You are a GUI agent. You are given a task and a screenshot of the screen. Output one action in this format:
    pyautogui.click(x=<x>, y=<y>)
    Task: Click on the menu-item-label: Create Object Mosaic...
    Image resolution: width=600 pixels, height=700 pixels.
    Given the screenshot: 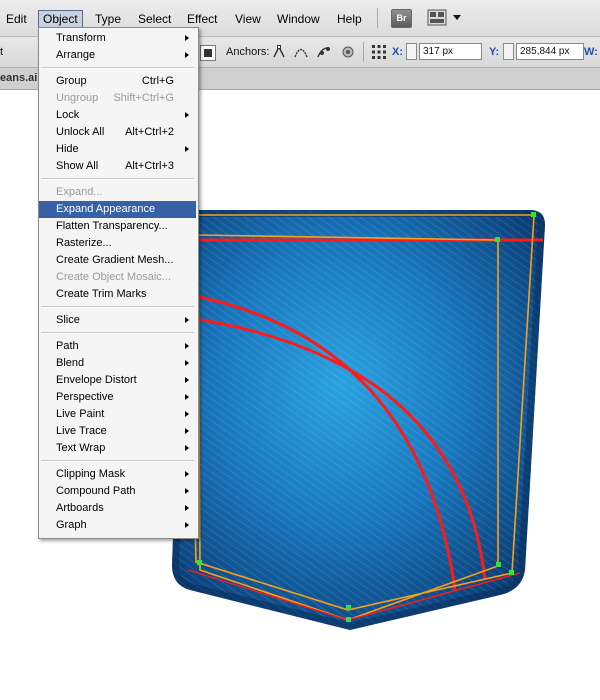 What is the action you would take?
    pyautogui.click(x=113, y=277)
    